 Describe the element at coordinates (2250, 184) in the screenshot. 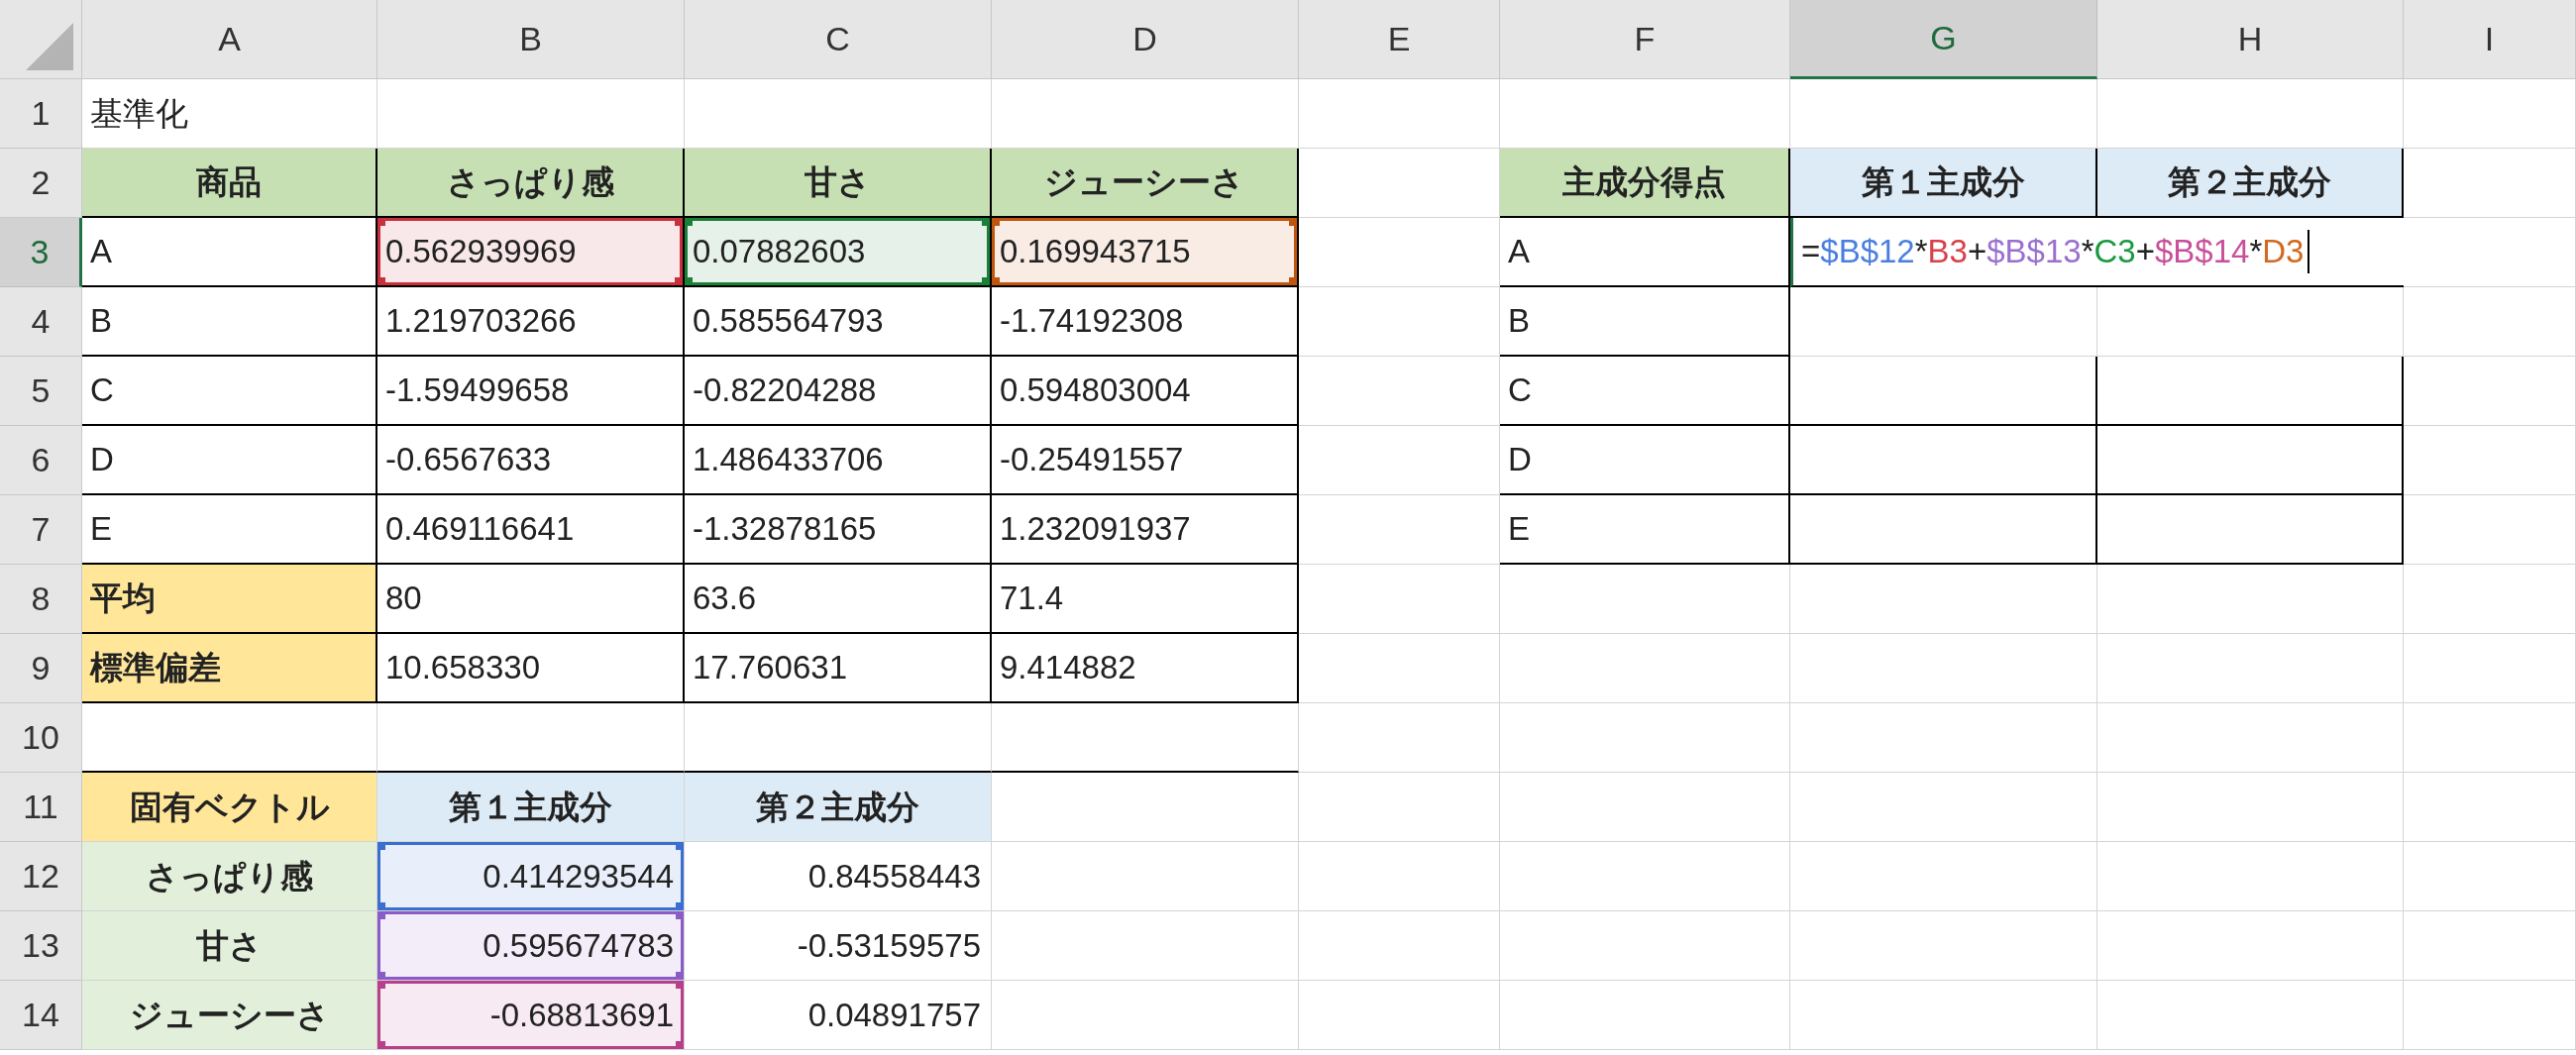

I see `header-cell: 第２主成分` at that location.